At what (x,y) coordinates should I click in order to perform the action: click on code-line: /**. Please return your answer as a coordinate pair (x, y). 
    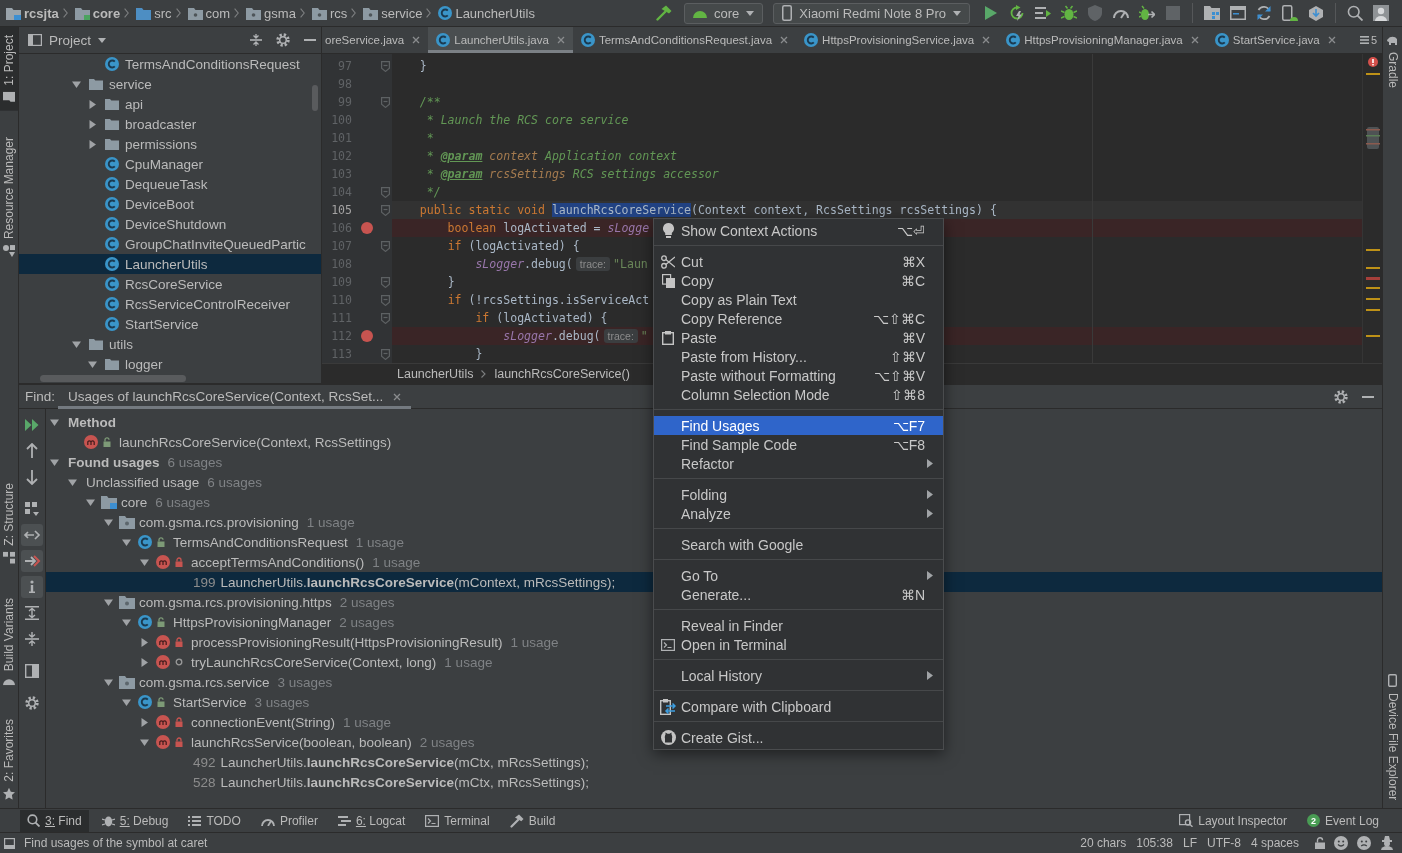
    Looking at the image, I should click on (430, 102).